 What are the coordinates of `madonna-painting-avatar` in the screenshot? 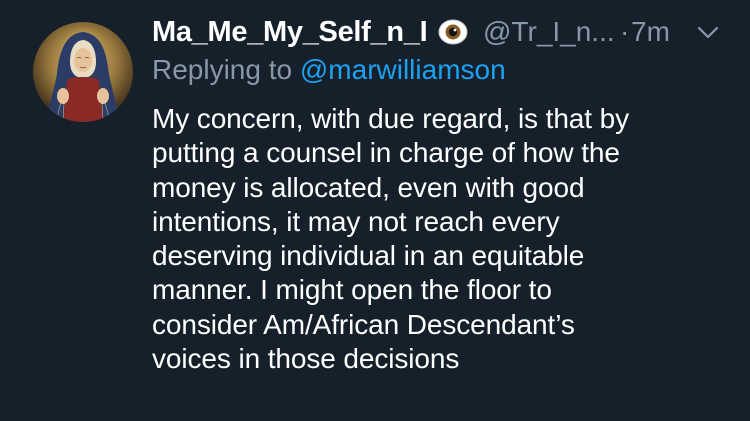 It's located at (83, 72).